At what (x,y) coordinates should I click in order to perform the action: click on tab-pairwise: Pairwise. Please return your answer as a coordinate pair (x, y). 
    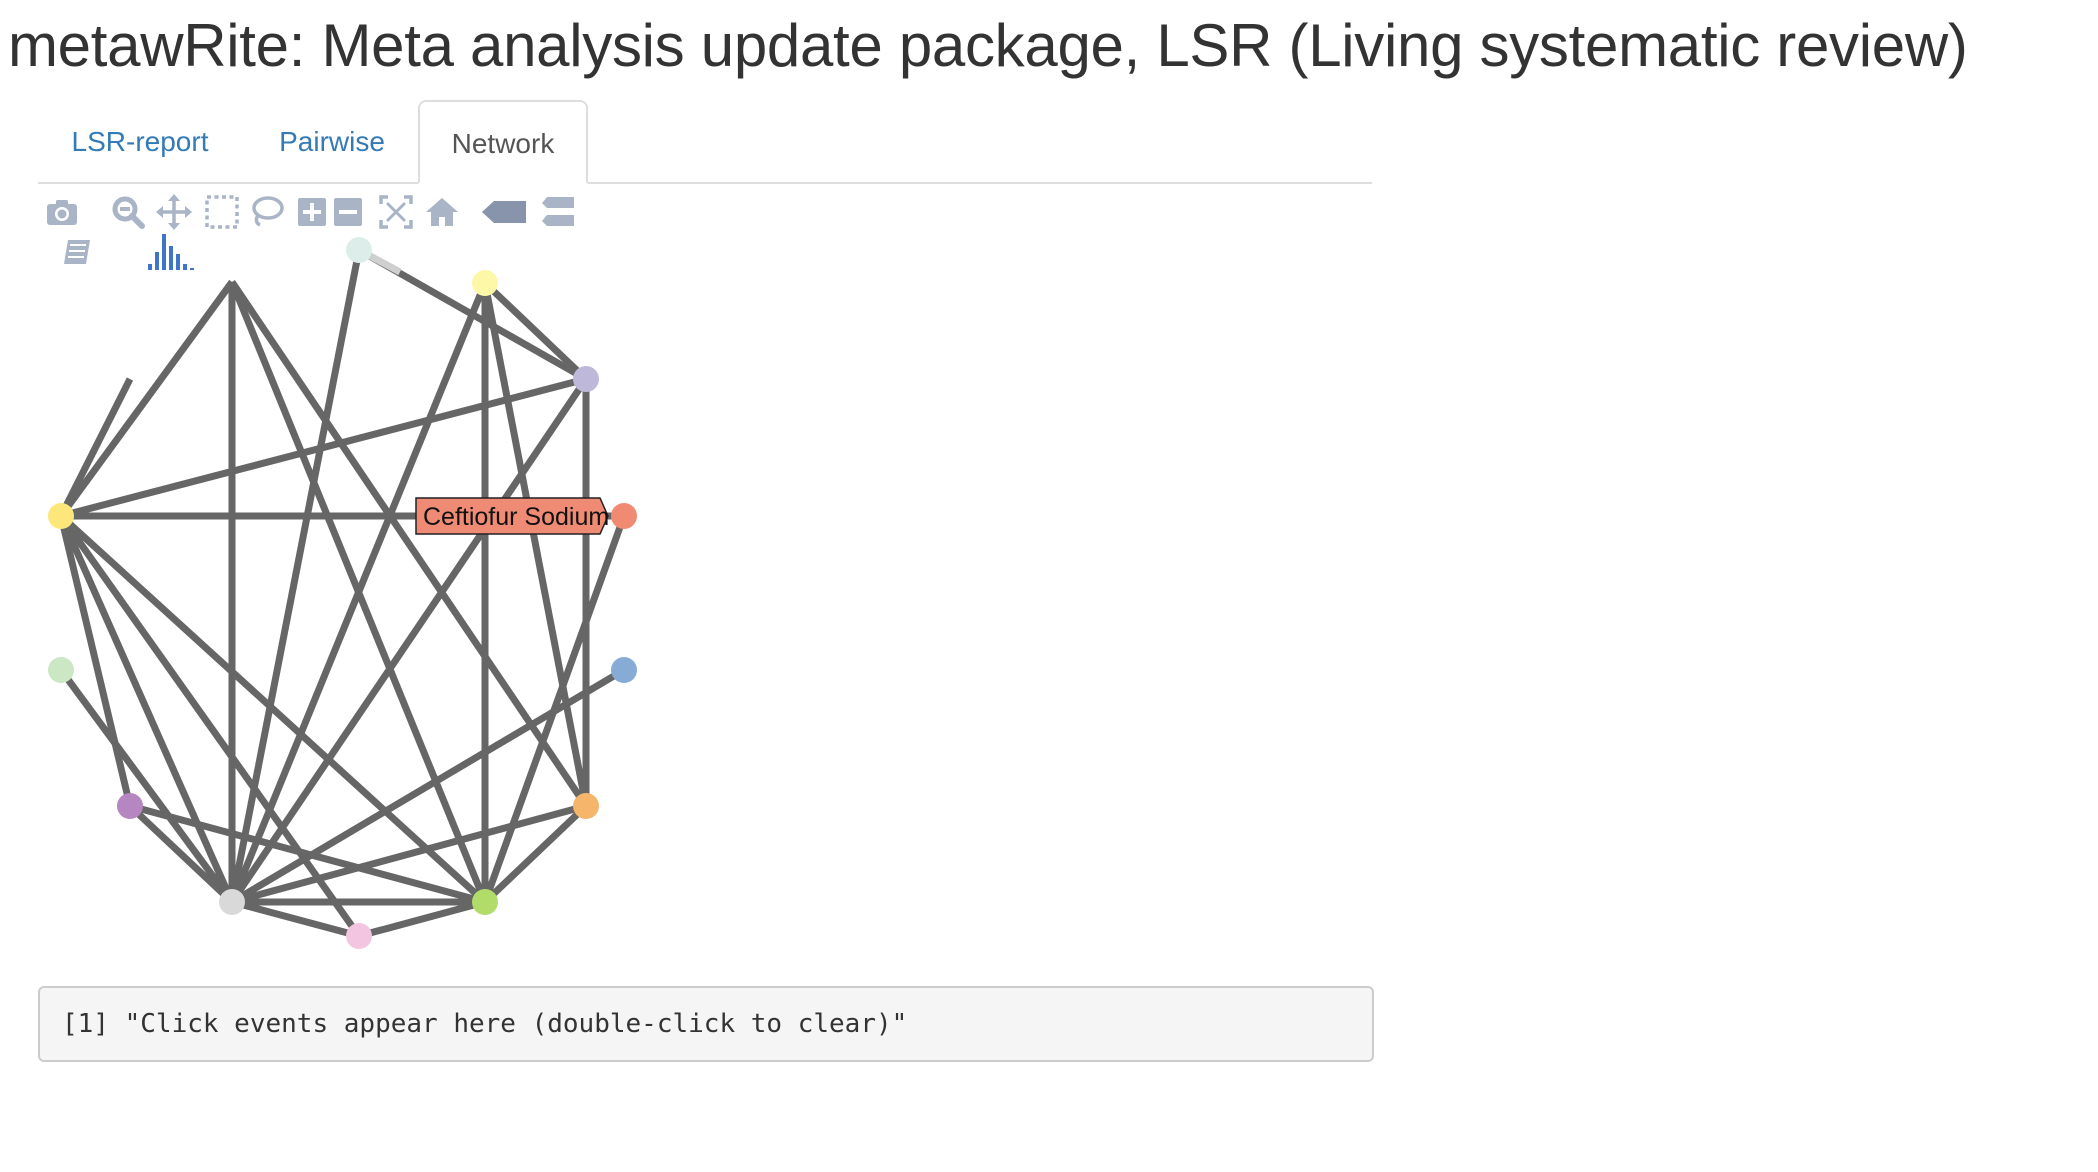
    Looking at the image, I should click on (332, 142).